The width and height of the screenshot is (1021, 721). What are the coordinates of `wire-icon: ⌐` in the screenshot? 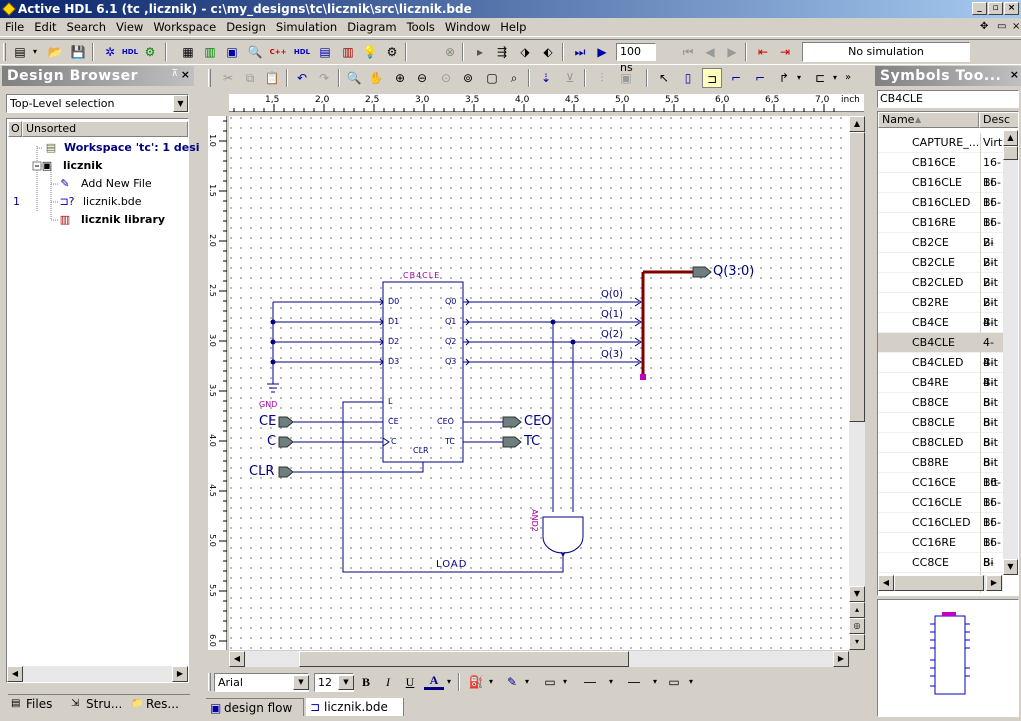 It's located at (736, 78).